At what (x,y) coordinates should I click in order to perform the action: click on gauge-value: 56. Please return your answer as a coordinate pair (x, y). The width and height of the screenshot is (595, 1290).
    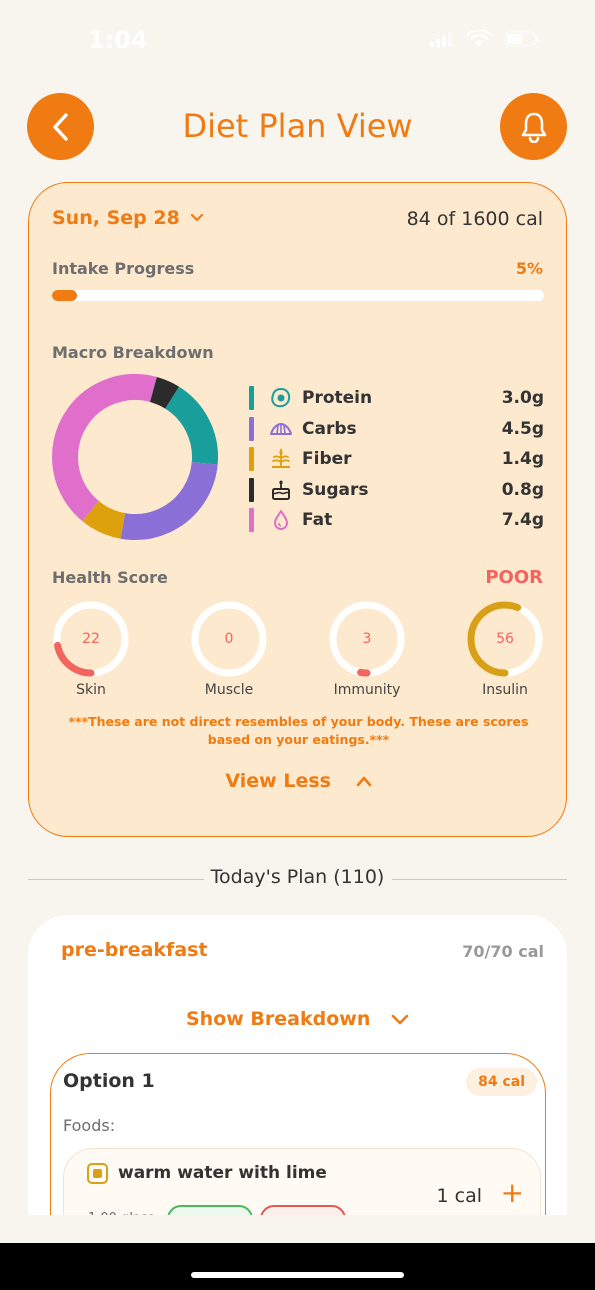
    Looking at the image, I should click on (505, 639).